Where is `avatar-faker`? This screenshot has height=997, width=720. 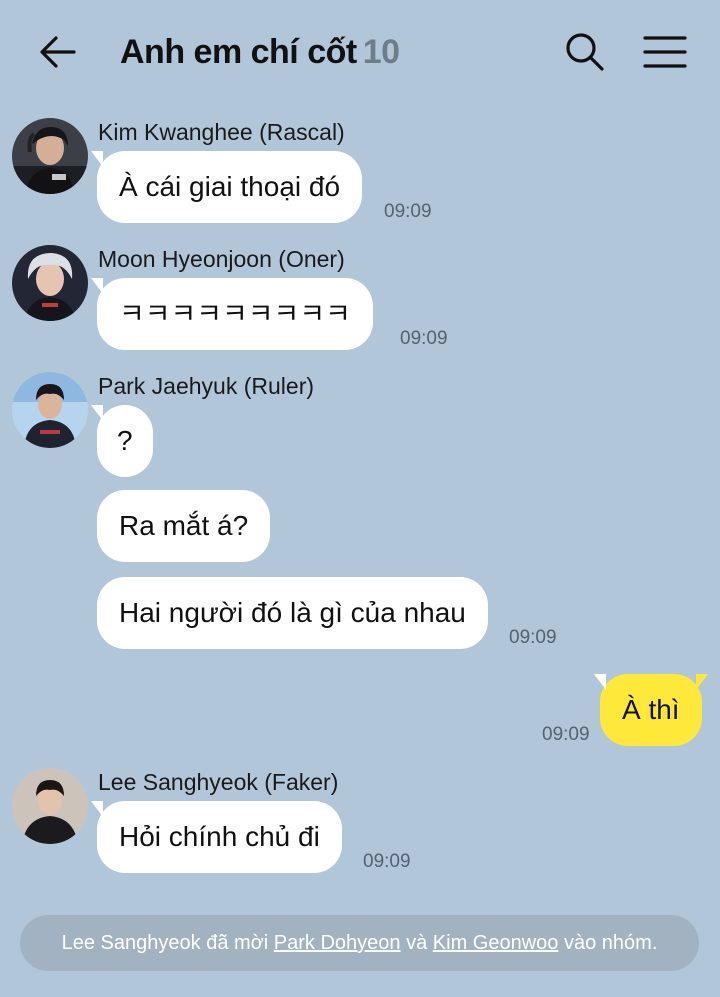
avatar-faker is located at coordinates (50, 806).